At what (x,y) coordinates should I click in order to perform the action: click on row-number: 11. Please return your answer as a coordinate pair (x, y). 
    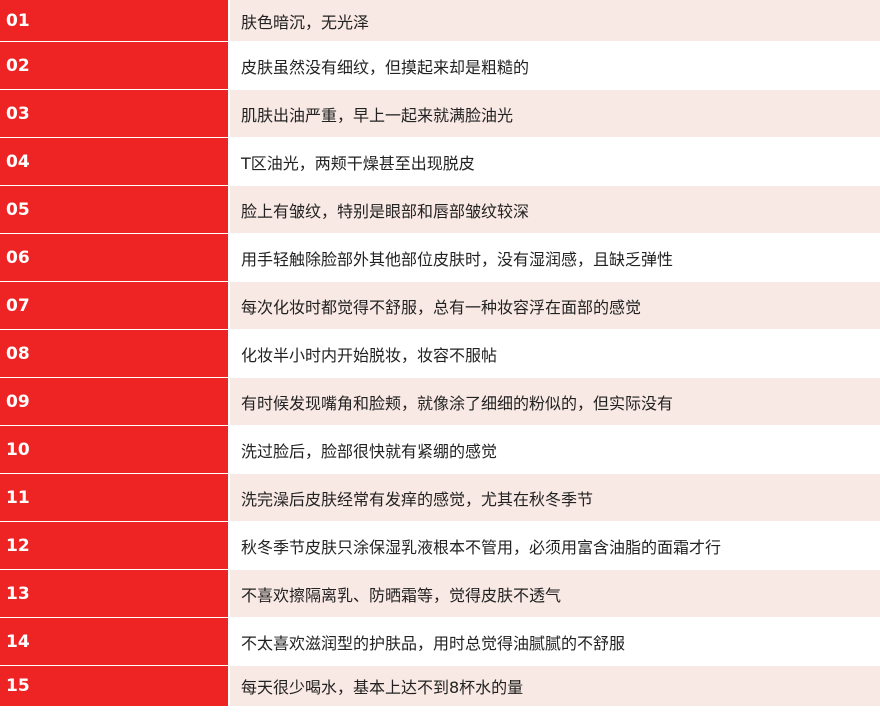
    Looking at the image, I should click on (114, 497).